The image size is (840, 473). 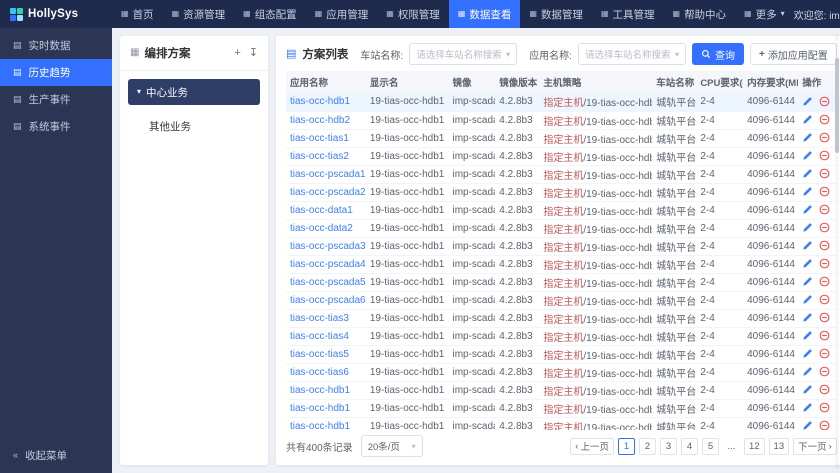 What do you see at coordinates (321, 210) in the screenshot?
I see `app-name-link: tias-occ-data1` at bounding box center [321, 210].